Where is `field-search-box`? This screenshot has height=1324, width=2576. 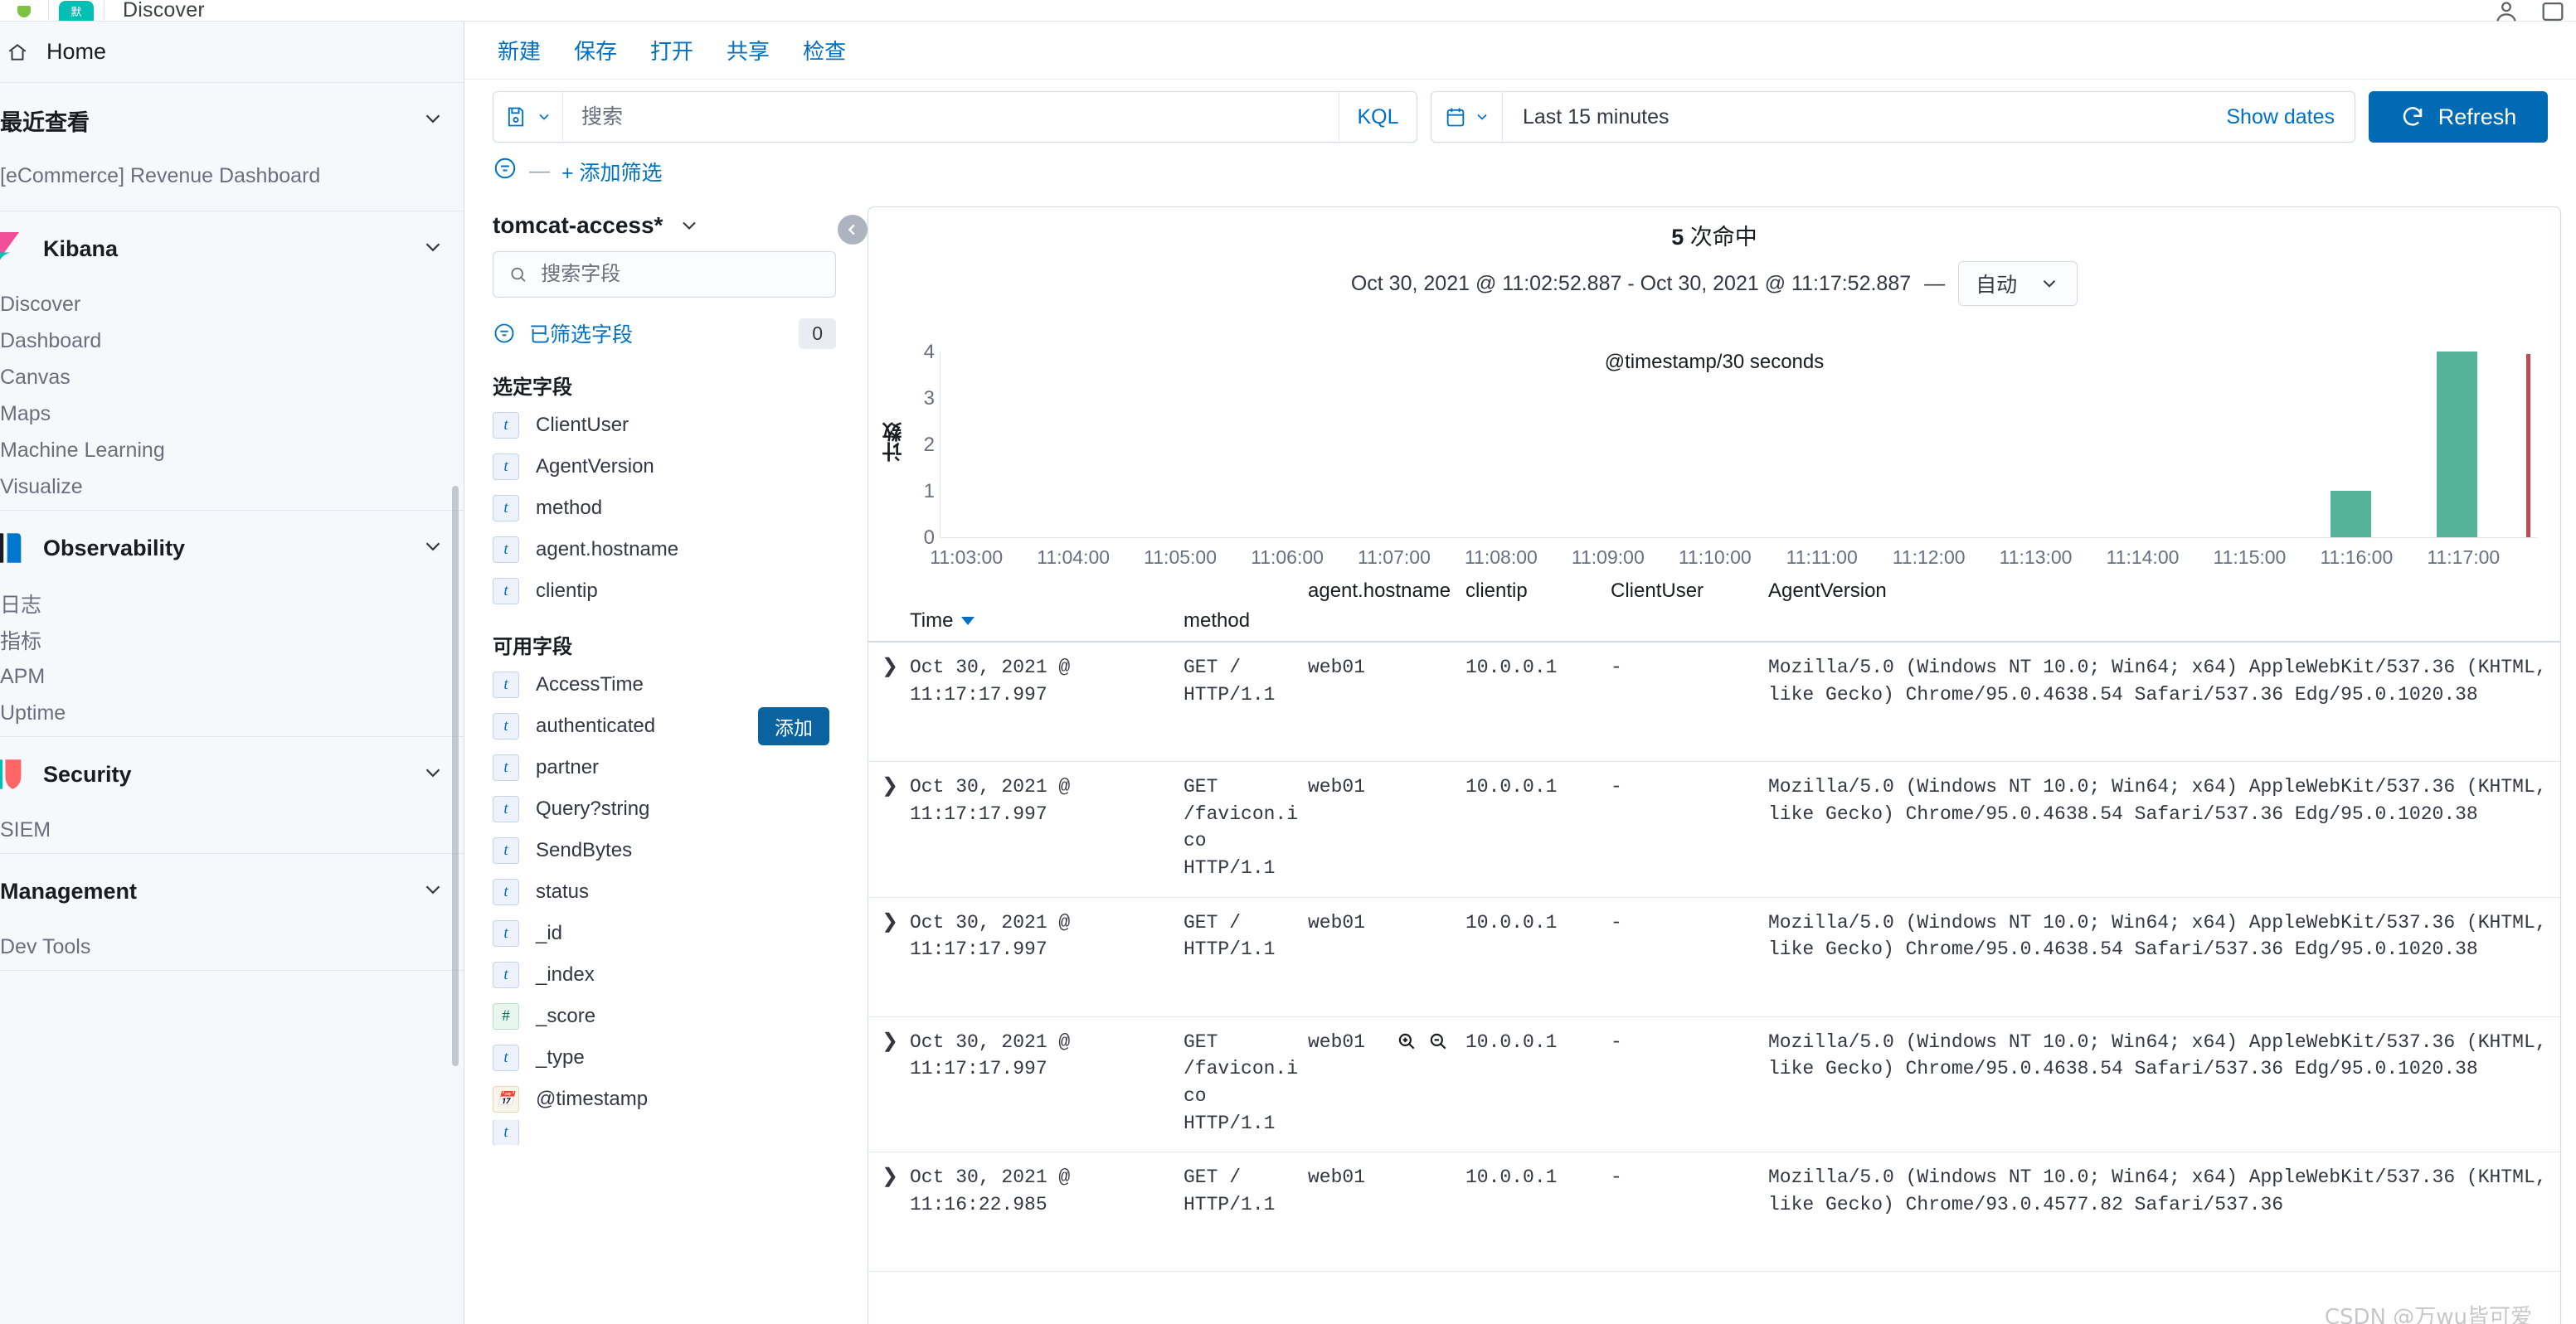
field-search-box is located at coordinates (664, 274).